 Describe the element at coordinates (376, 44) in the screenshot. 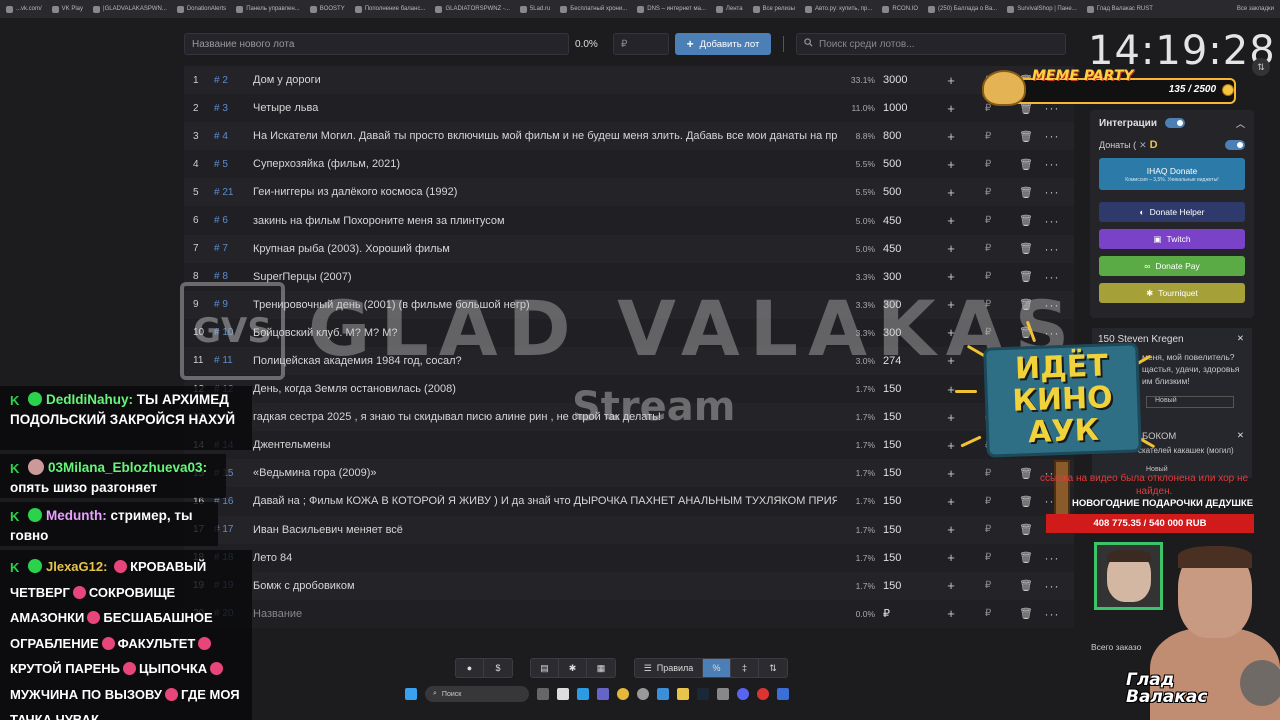

I see `new-lot-name-input: Название нового лота` at that location.